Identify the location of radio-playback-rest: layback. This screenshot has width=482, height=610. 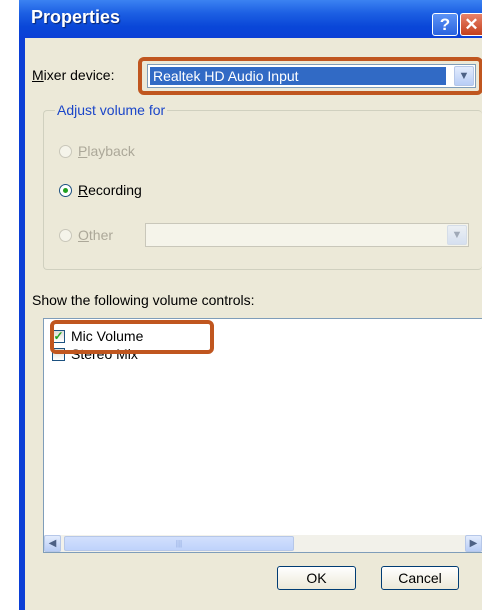
(111, 151).